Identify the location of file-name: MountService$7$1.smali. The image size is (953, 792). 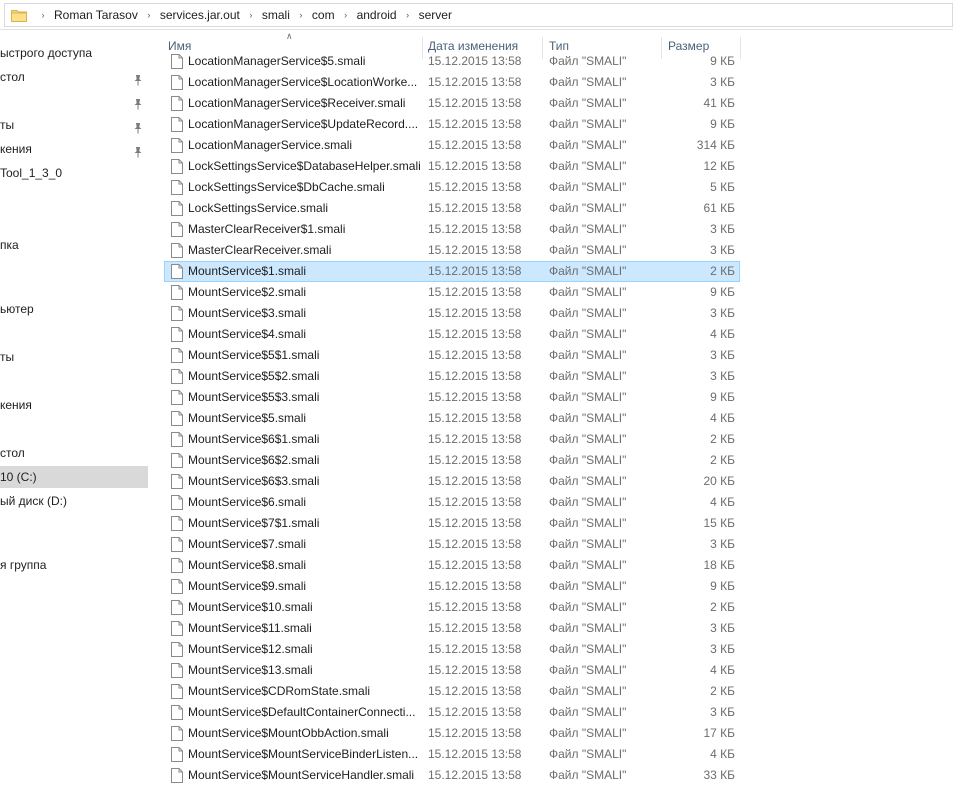
(254, 523).